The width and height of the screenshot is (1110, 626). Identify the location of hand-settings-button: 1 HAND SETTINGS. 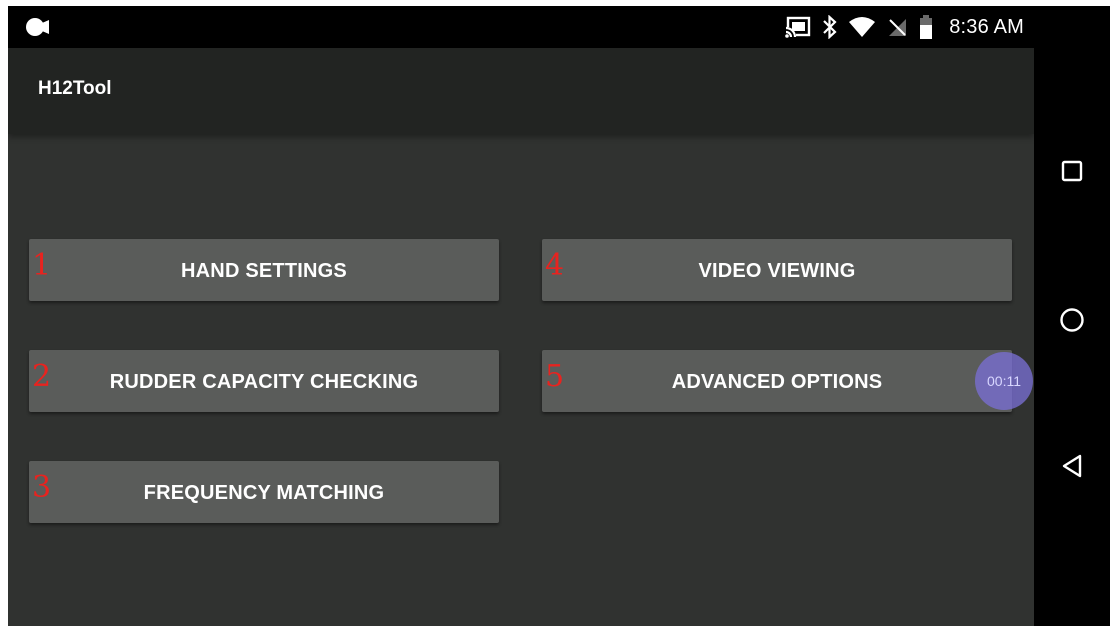
(264, 270).